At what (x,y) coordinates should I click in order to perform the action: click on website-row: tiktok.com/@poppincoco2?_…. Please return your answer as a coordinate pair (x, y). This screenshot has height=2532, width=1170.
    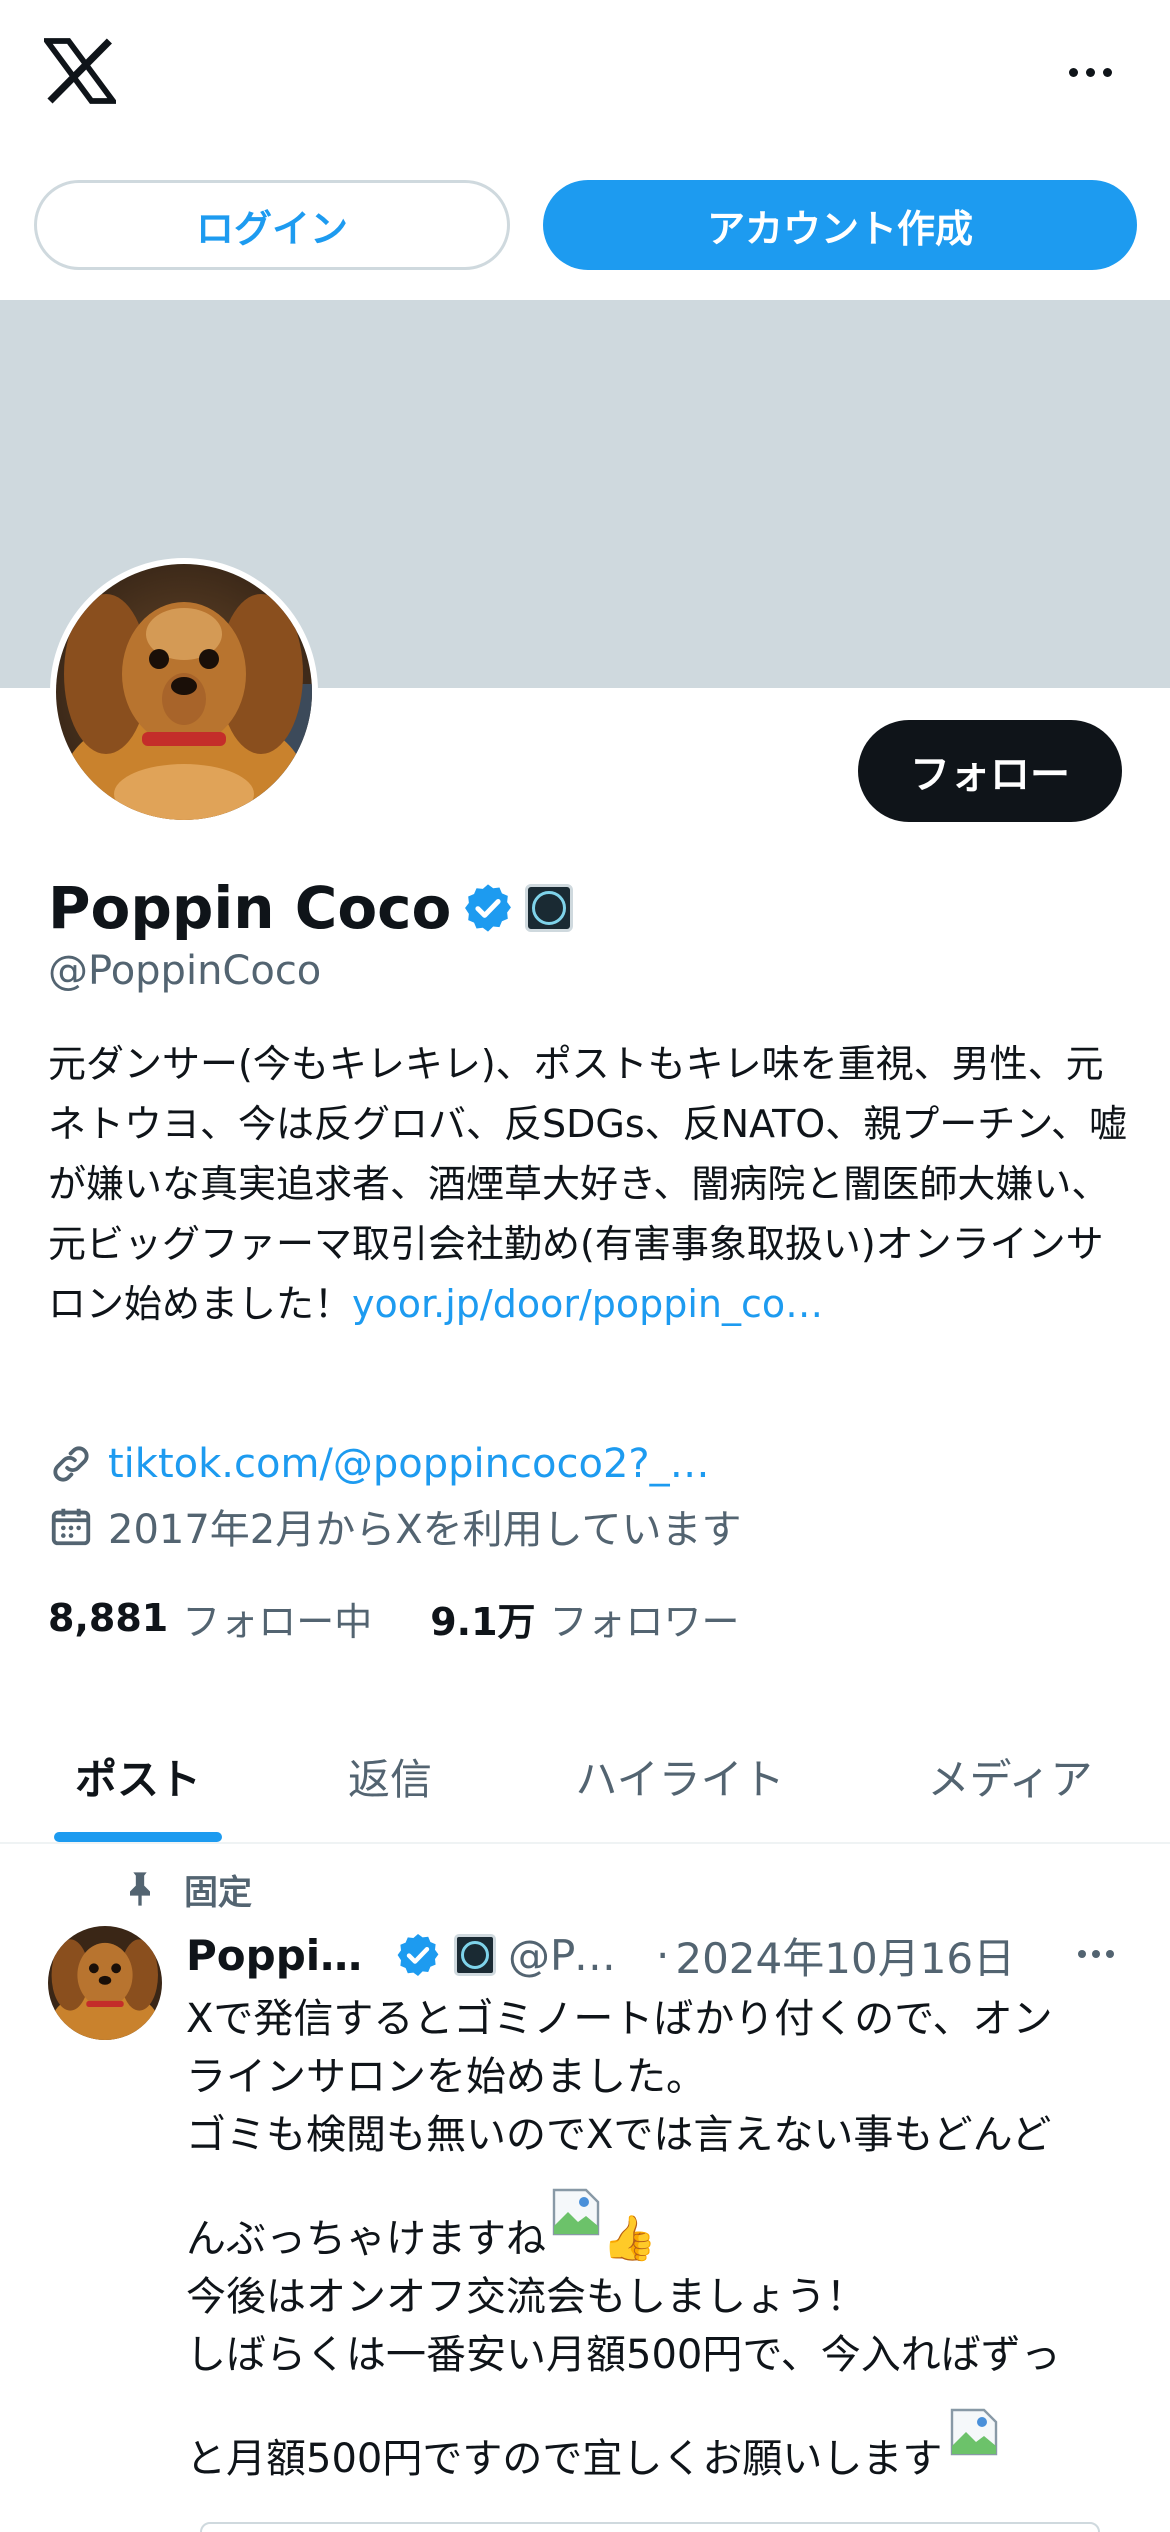
    Looking at the image, I should click on (379, 1464).